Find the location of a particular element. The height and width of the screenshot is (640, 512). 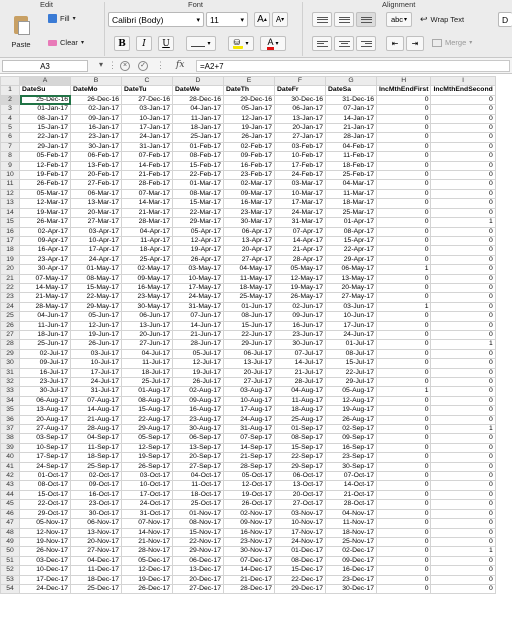

row-header: 54 is located at coordinates (10, 589).